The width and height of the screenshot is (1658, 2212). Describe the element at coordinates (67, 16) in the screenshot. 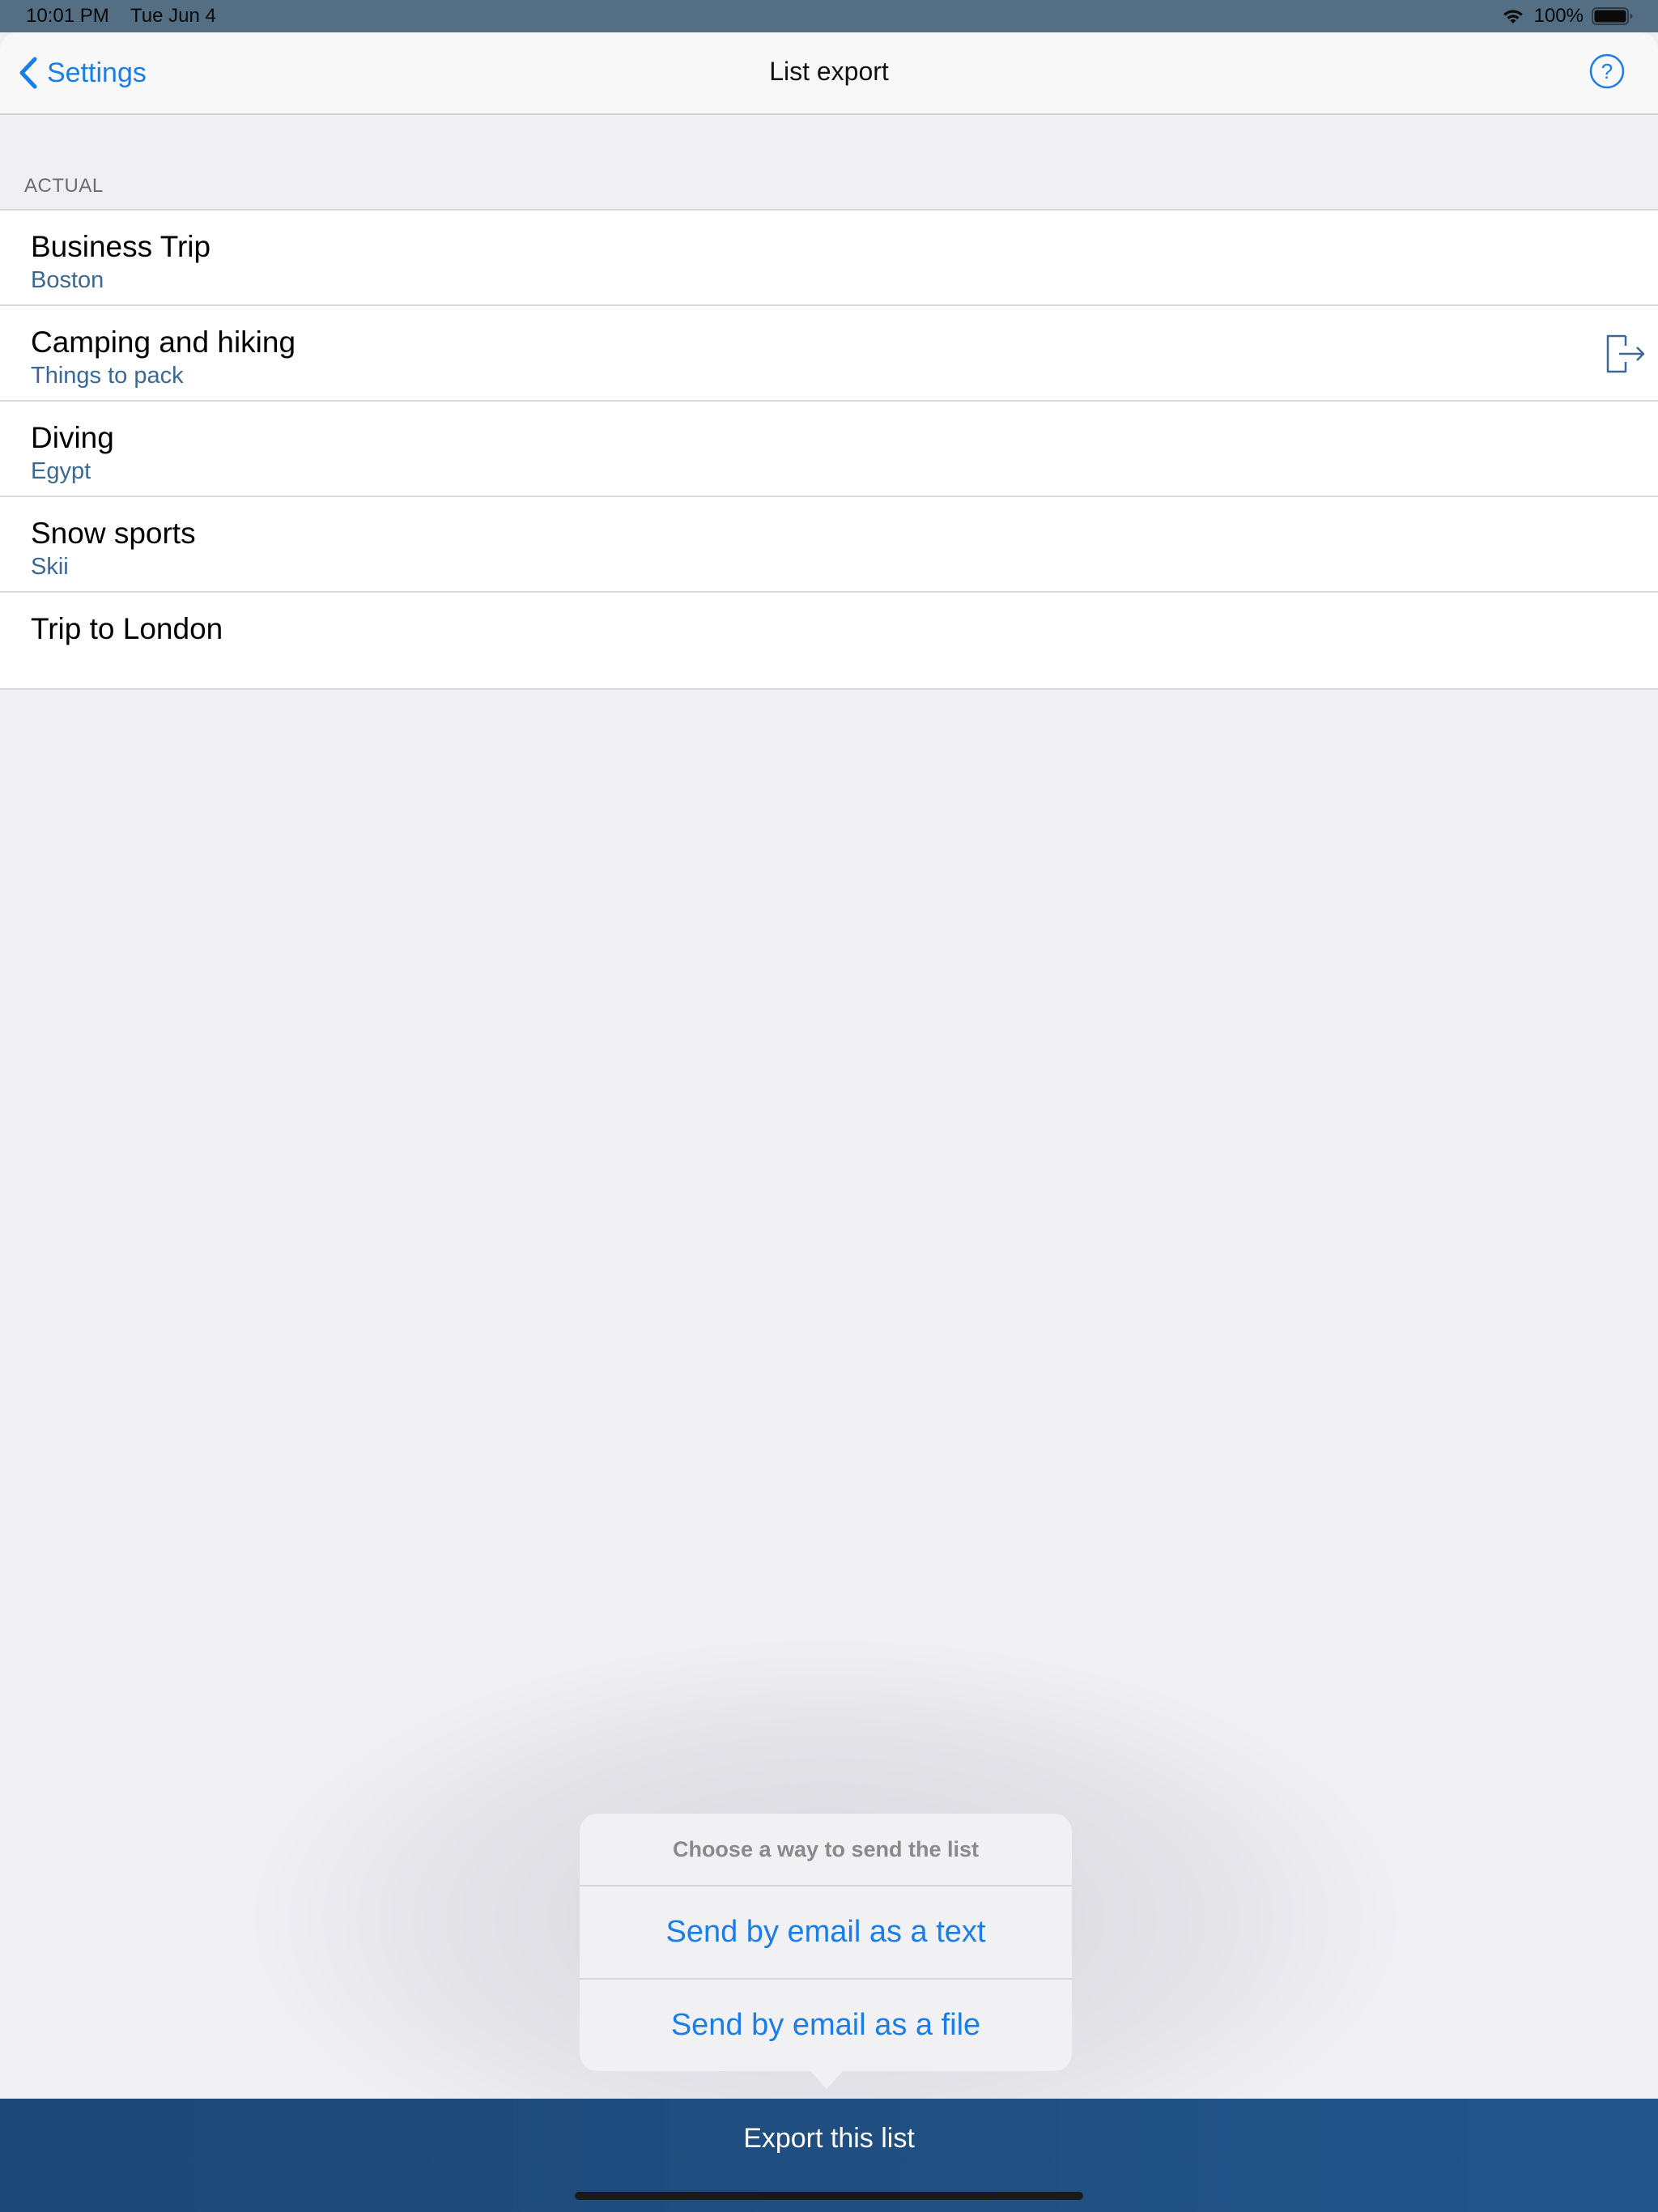

I see `status-time: 10:01 PM` at that location.